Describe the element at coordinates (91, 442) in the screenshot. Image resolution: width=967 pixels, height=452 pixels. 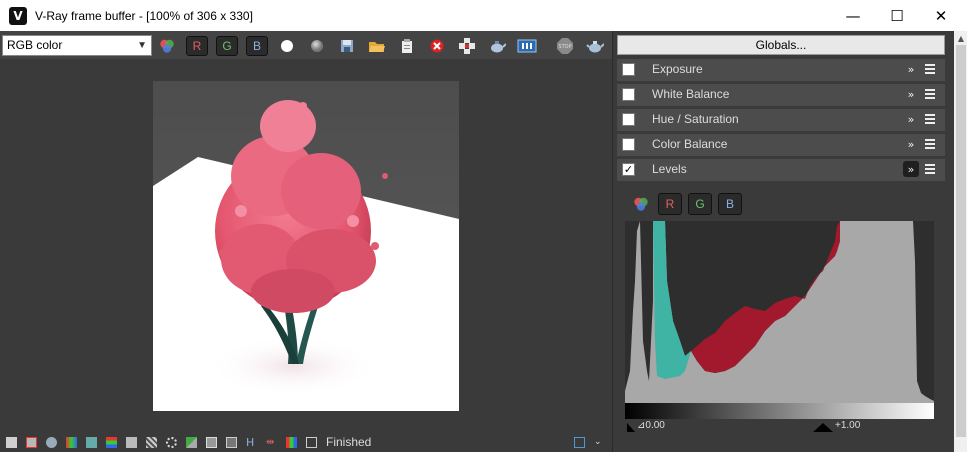
I see `hsl-icon` at that location.